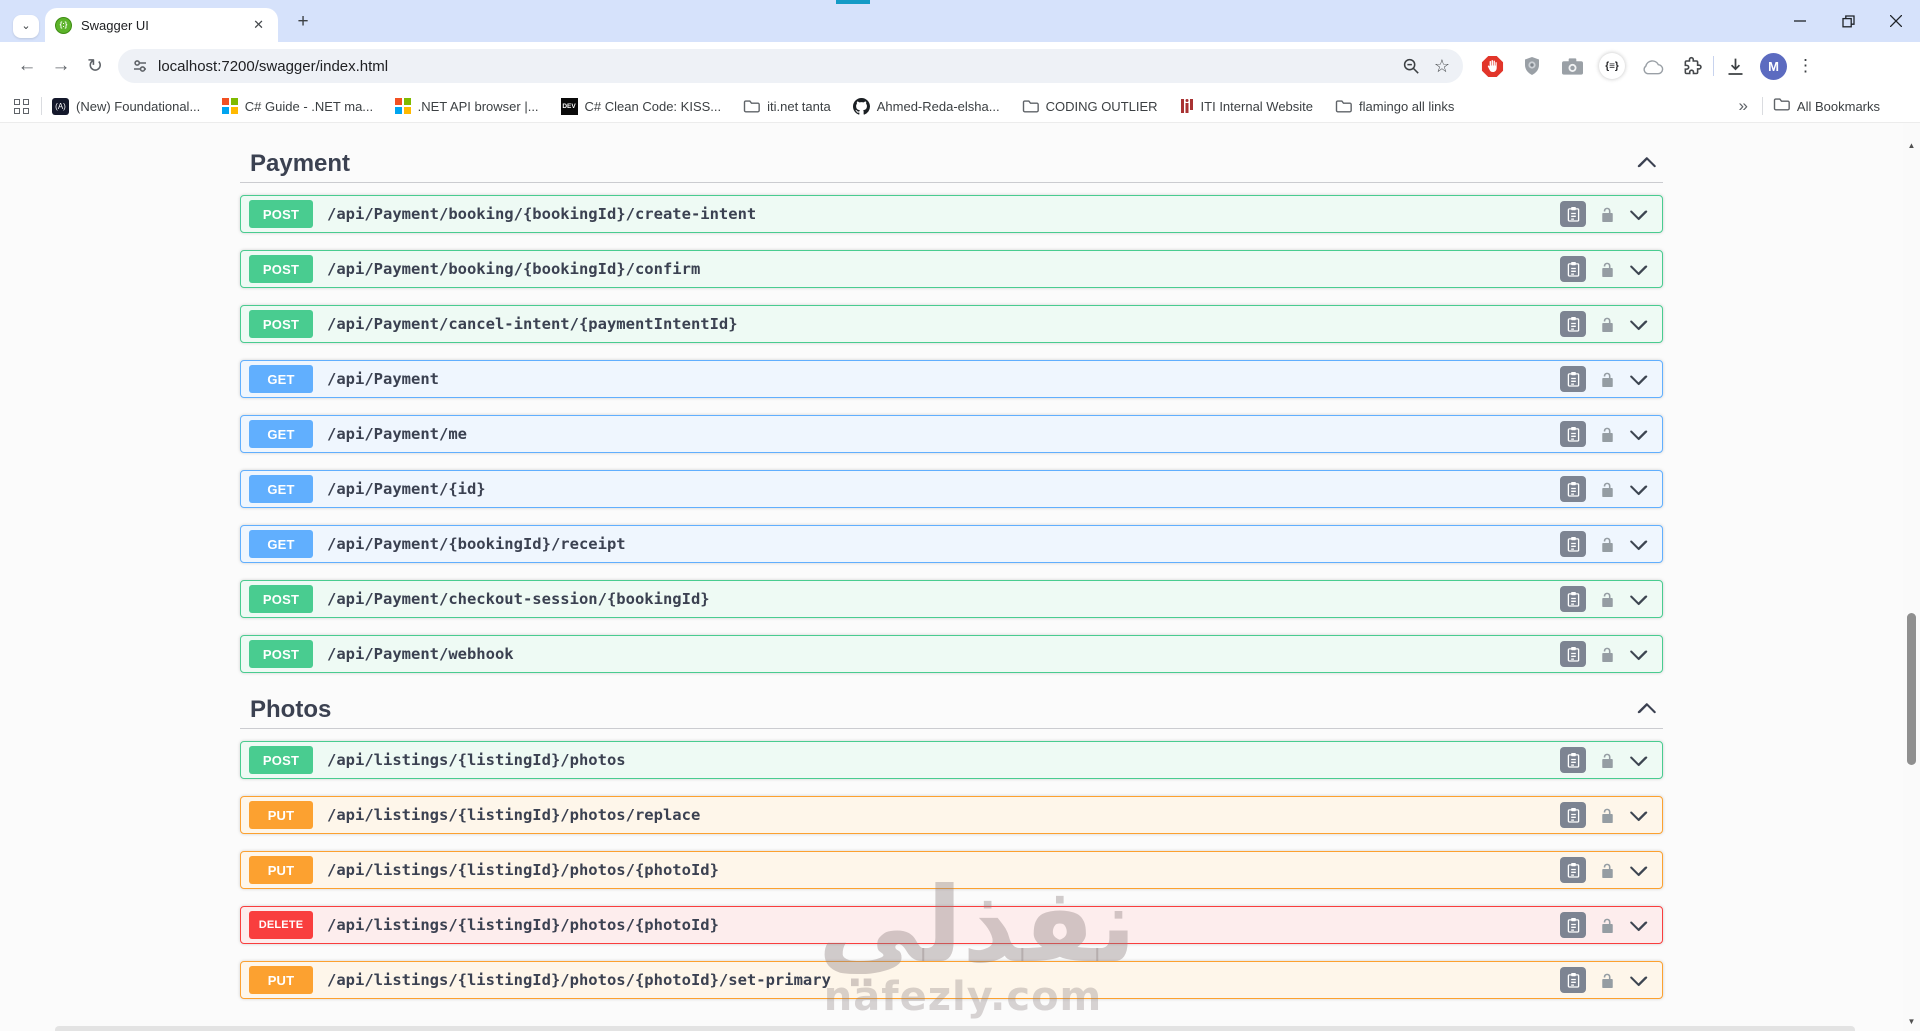  What do you see at coordinates (1848, 21) in the screenshot?
I see `restore-icon` at bounding box center [1848, 21].